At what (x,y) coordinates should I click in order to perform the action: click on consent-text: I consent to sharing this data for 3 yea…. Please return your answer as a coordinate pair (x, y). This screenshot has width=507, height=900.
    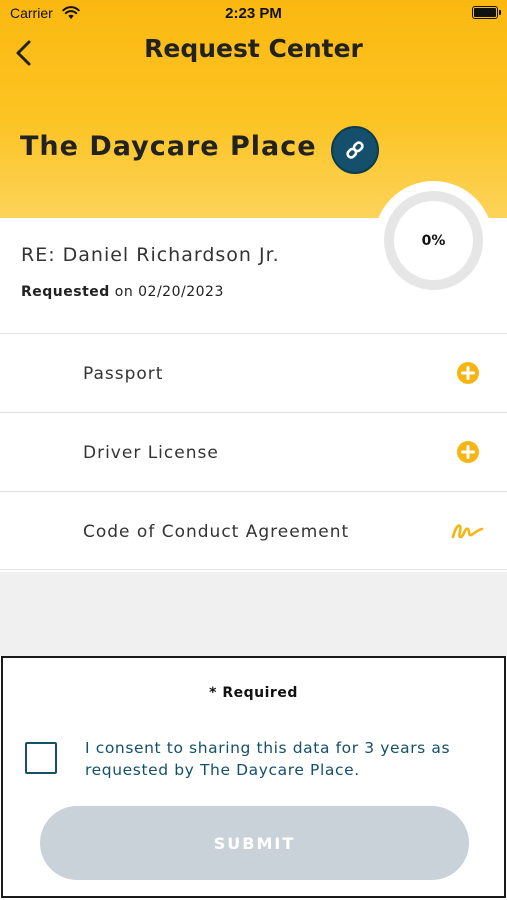
    Looking at the image, I should click on (268, 759).